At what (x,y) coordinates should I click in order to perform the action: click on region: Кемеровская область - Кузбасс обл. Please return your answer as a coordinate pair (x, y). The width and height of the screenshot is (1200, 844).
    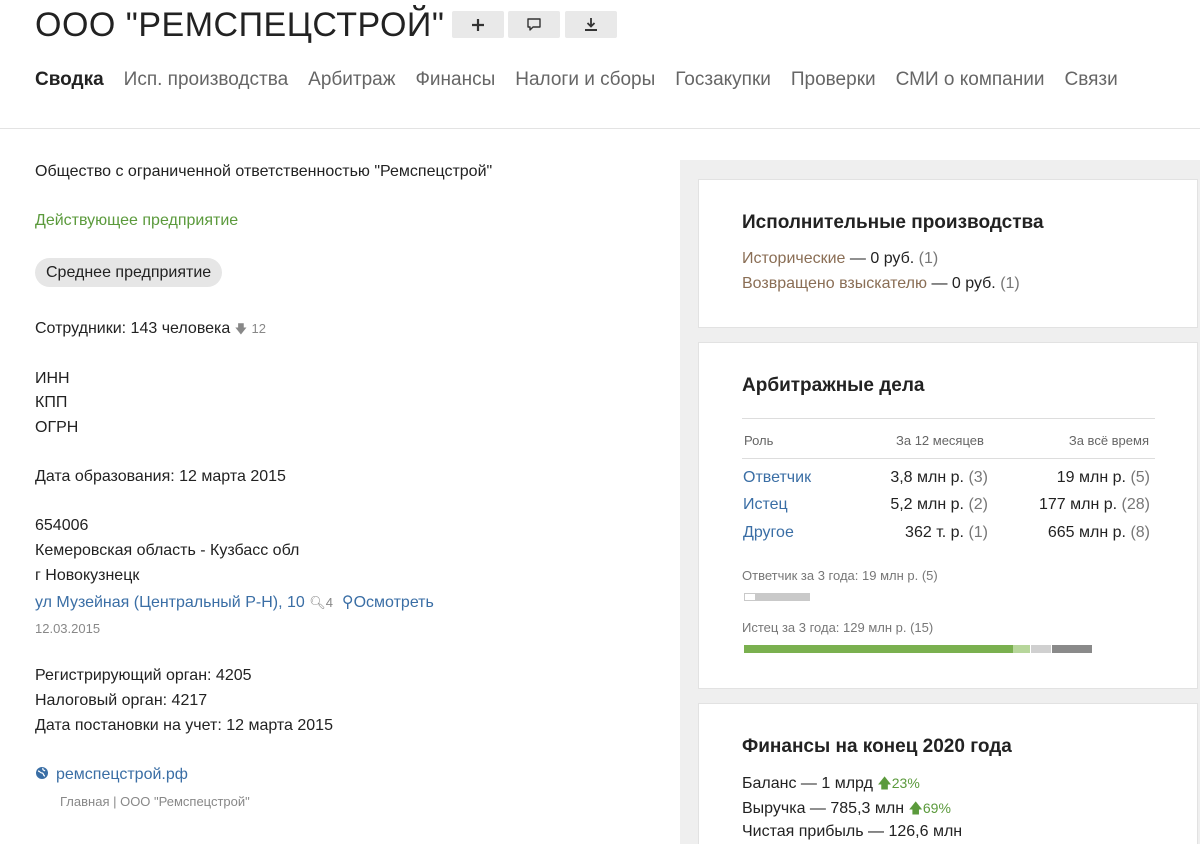
    Looking at the image, I should click on (167, 550).